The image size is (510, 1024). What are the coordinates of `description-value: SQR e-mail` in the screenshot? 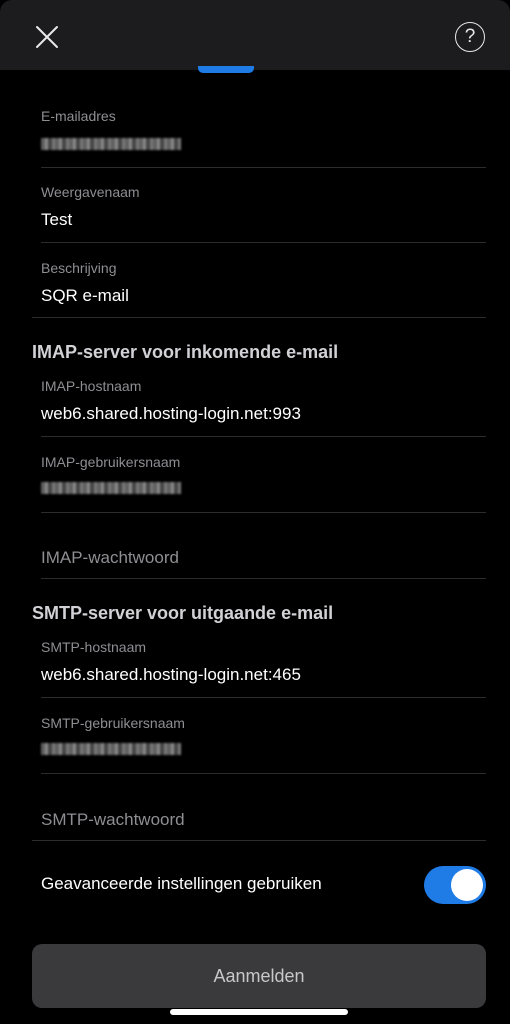 It's located at (85, 296).